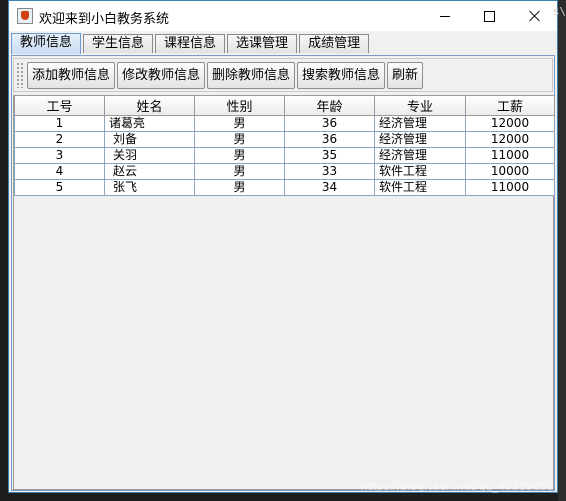  I want to click on table-row: 1 诸葛亮 男 36 经济管理 12000, so click(284, 123).